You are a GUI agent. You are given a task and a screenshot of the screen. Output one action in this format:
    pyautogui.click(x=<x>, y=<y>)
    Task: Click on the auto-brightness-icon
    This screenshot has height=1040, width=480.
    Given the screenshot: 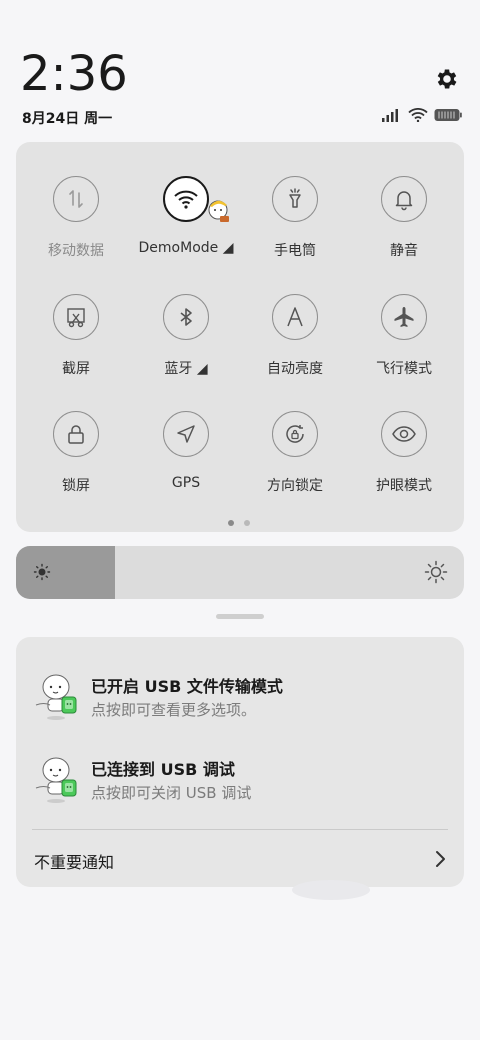 What is the action you would take?
    pyautogui.click(x=295, y=317)
    